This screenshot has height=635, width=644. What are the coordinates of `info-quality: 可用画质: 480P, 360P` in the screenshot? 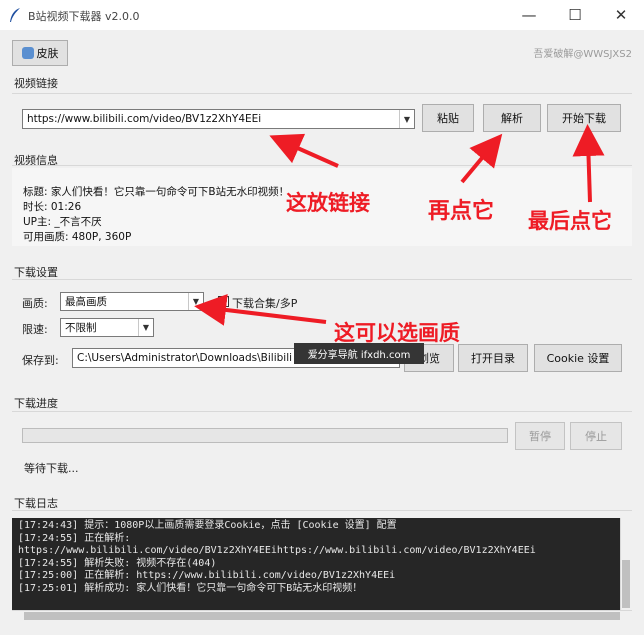 It's located at (77, 237).